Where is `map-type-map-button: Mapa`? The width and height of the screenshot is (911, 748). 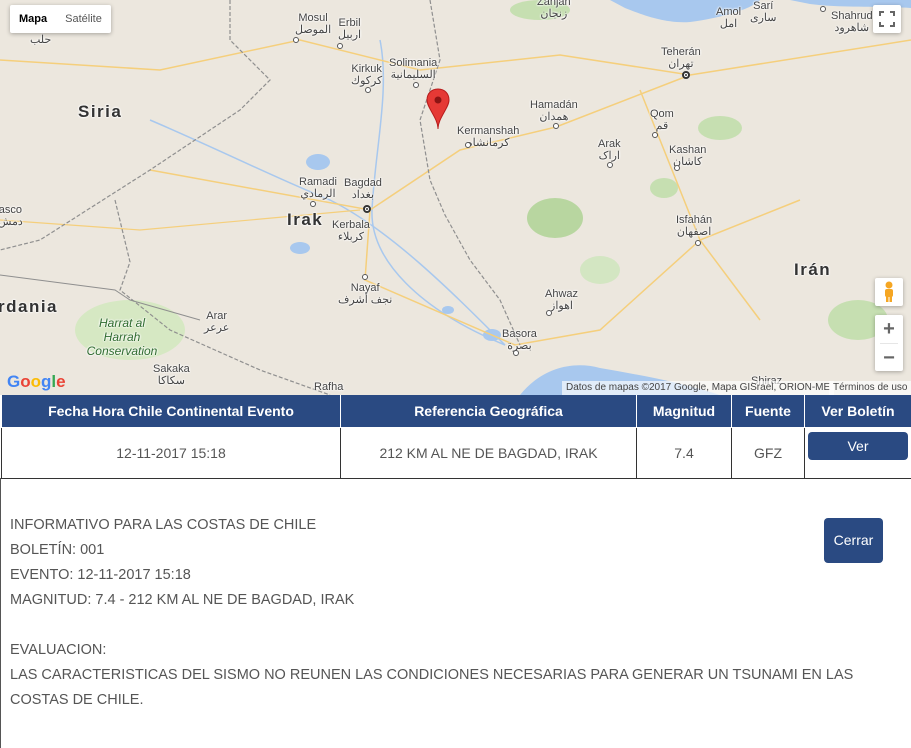 map-type-map-button: Mapa is located at coordinates (33, 19).